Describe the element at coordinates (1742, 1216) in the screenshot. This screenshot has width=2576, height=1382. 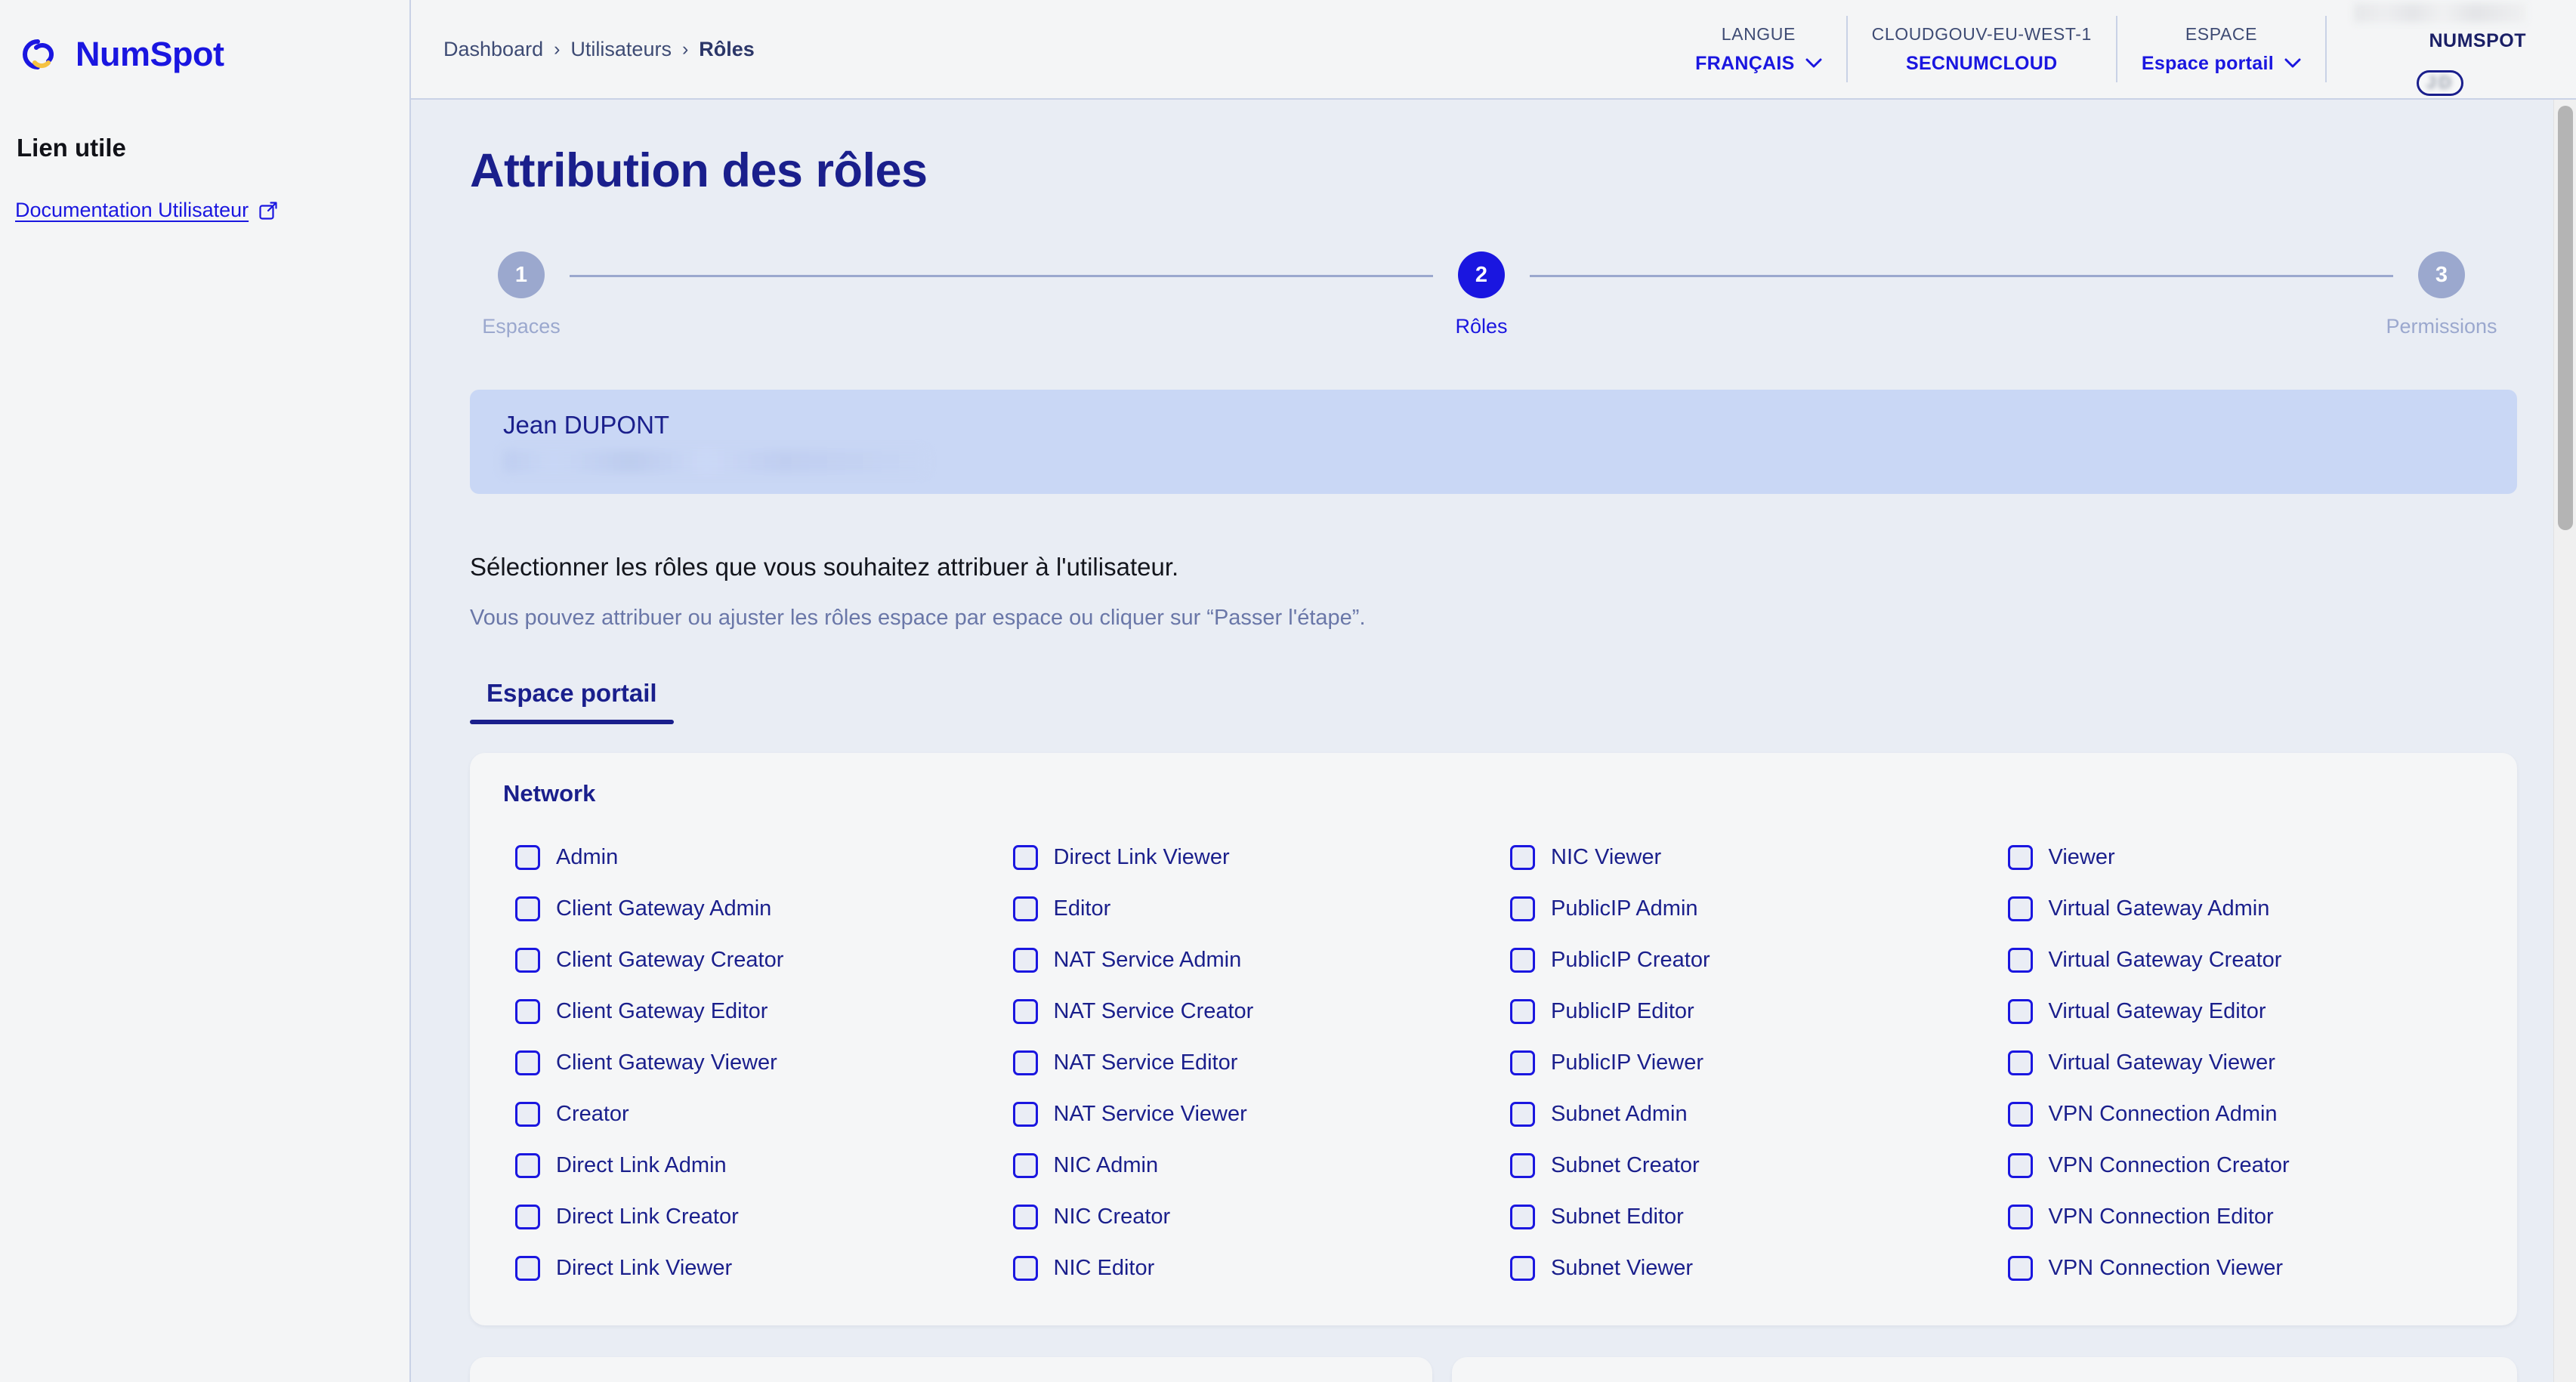
I see `role-item: Subnet Editor` at that location.